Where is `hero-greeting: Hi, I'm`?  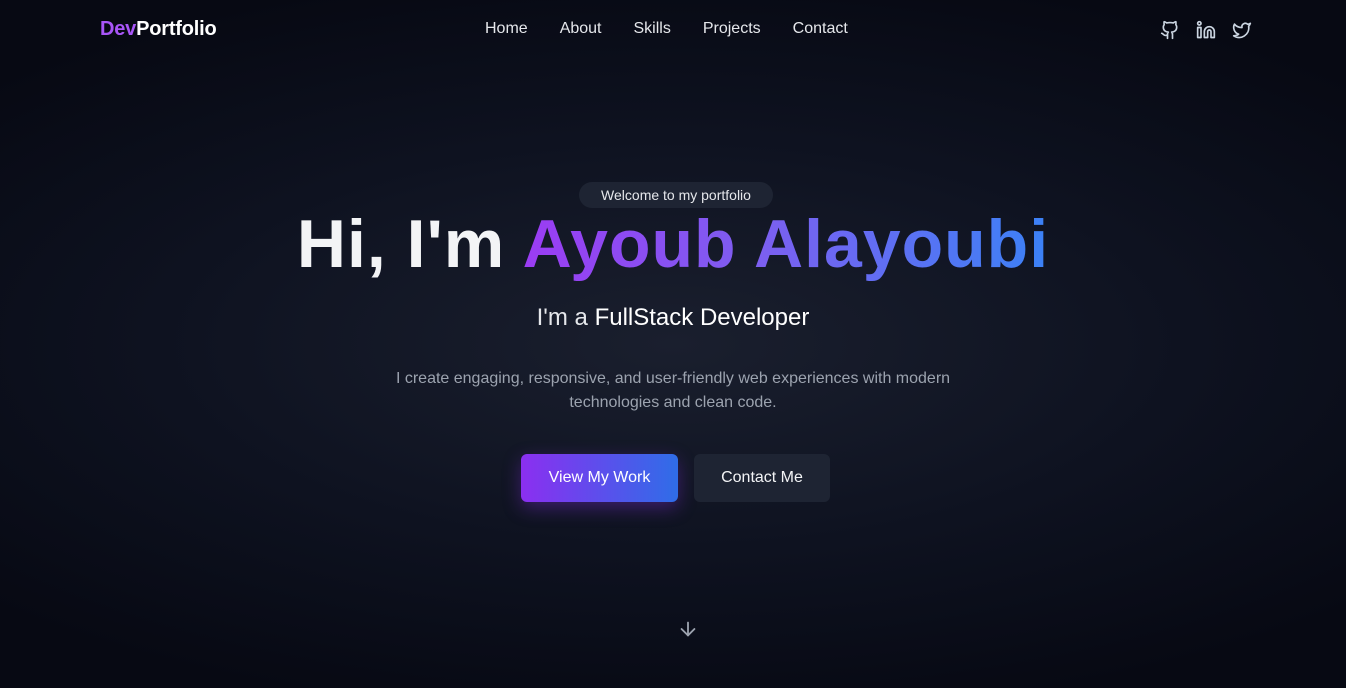
hero-greeting: Hi, I'm is located at coordinates (409, 244).